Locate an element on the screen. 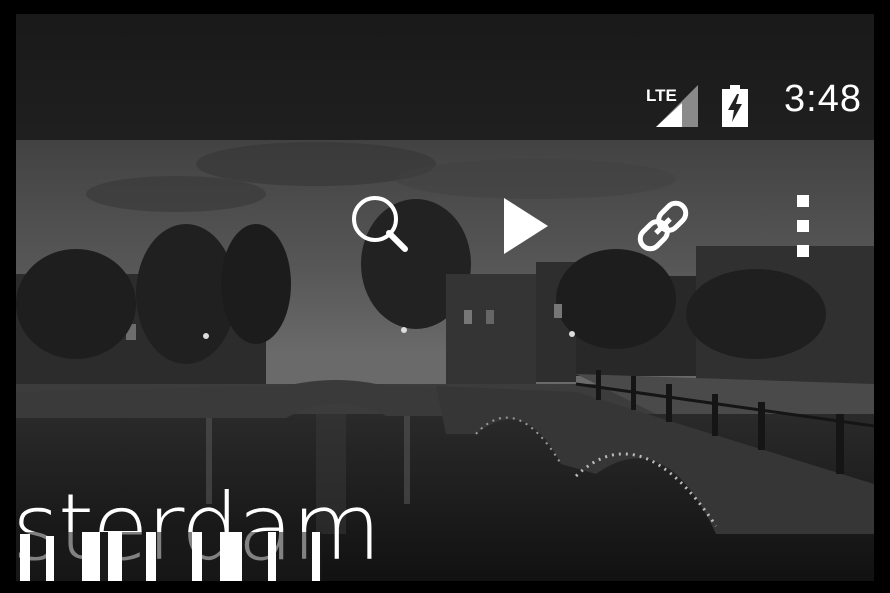 Image resolution: width=890 pixels, height=593 pixels. battery-charging-icon is located at coordinates (735, 106).